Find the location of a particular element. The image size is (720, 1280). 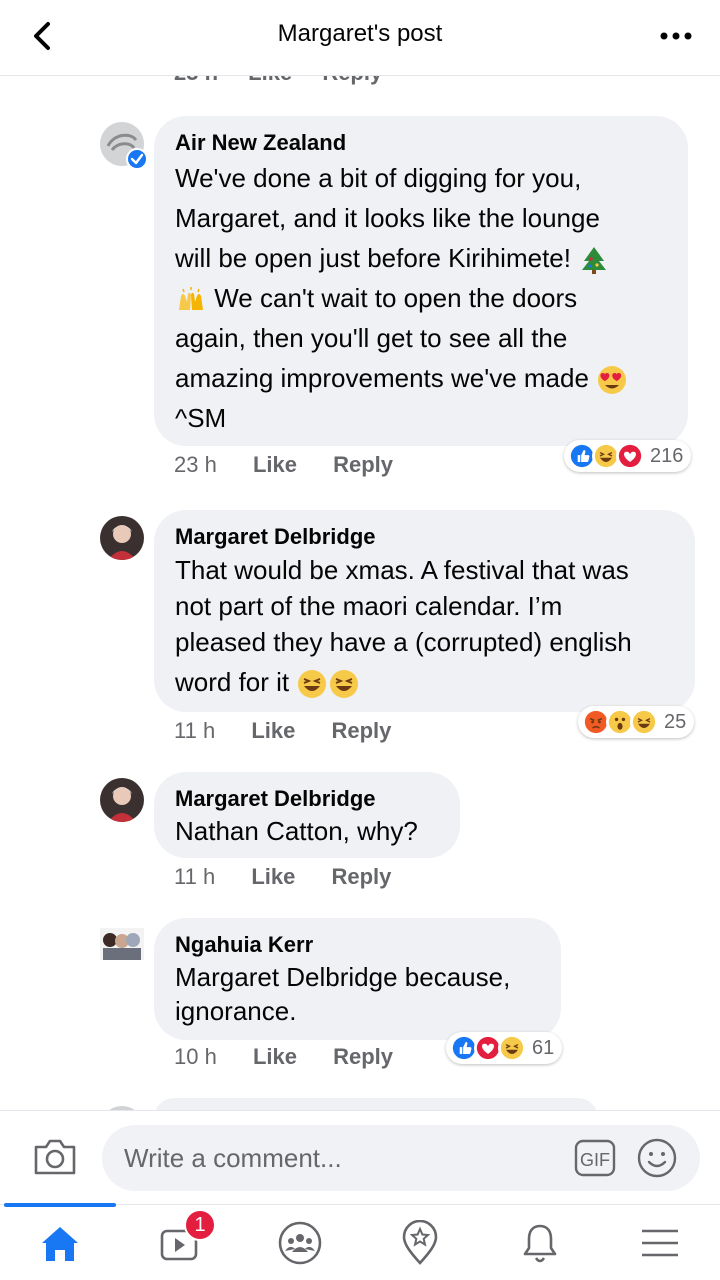

hamburger-menu-icon is located at coordinates (660, 1243).